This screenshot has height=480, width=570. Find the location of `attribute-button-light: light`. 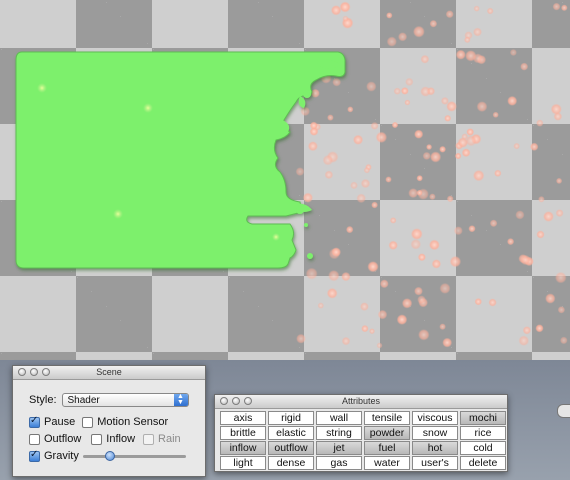

attribute-button-light: light is located at coordinates (243, 463).